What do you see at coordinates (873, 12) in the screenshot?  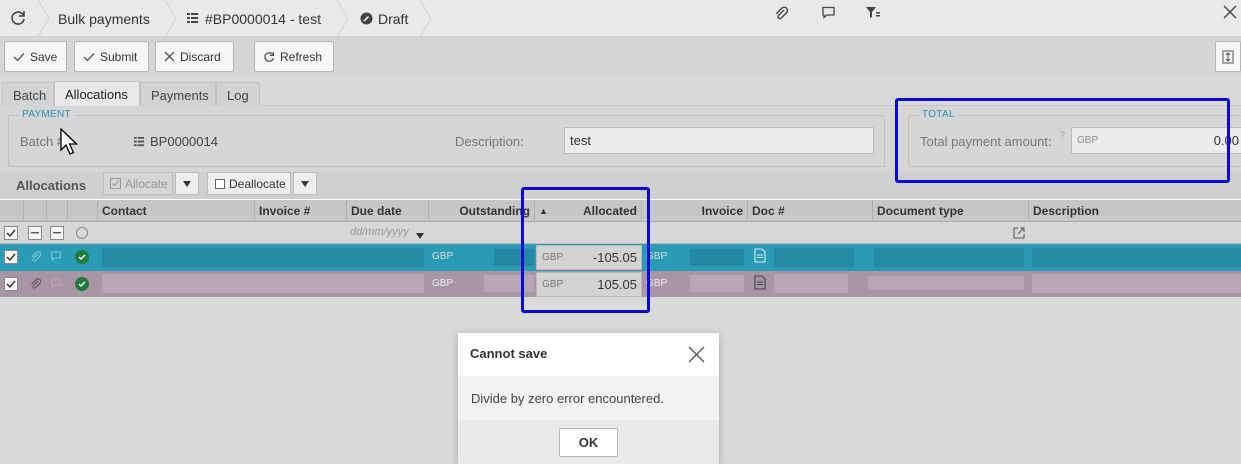 I see `filter-icon` at bounding box center [873, 12].